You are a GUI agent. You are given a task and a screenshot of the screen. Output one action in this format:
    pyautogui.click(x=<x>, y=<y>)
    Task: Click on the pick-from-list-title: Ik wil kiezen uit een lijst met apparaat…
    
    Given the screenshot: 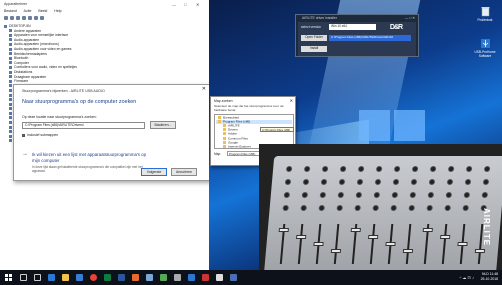 What is the action you would take?
    pyautogui.click(x=92, y=157)
    